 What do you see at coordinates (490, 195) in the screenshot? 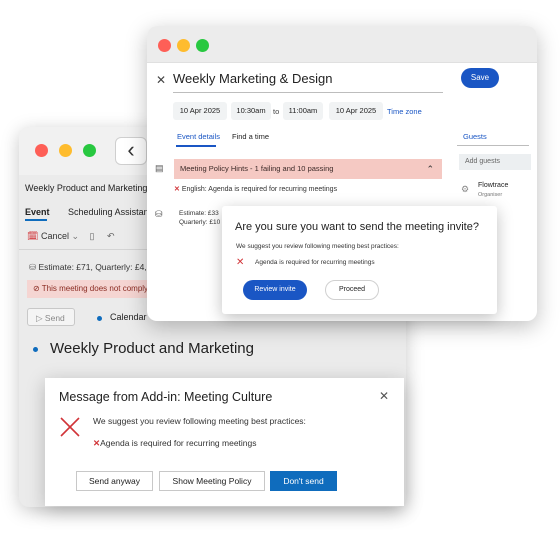
I see `guest-role: Organiser` at bounding box center [490, 195].